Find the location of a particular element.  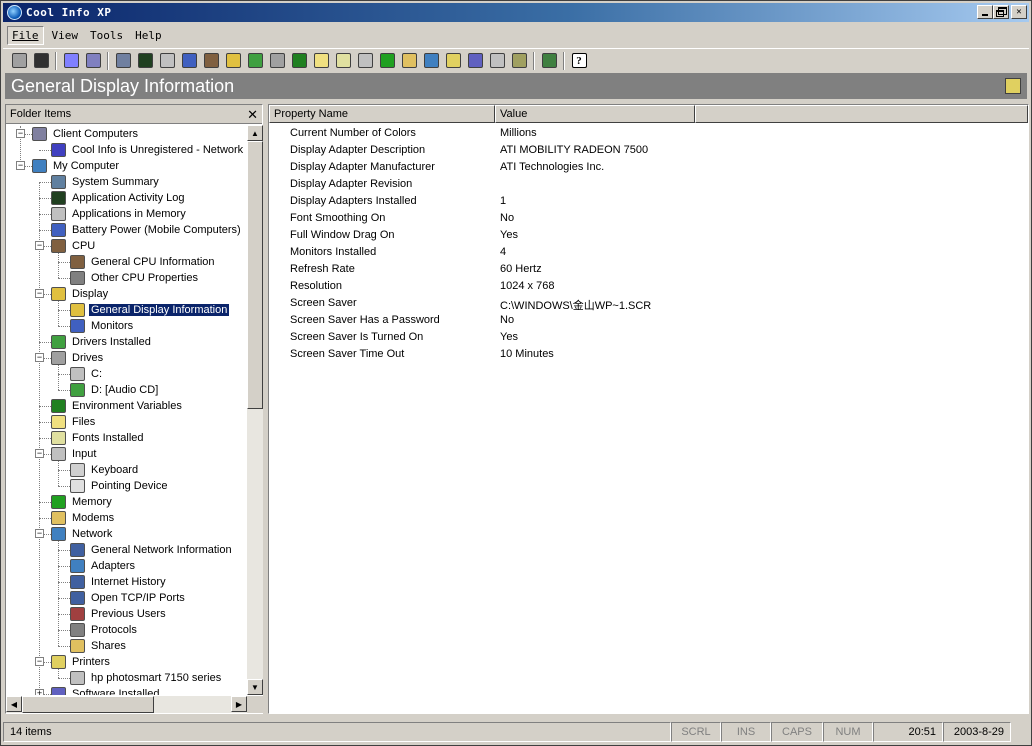

list-row: Current Number of Colors Millions is located at coordinates (648, 133).